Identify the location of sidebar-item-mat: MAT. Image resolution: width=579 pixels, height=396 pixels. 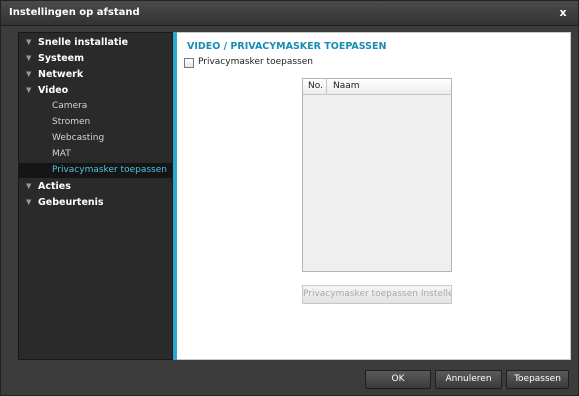
(95, 154).